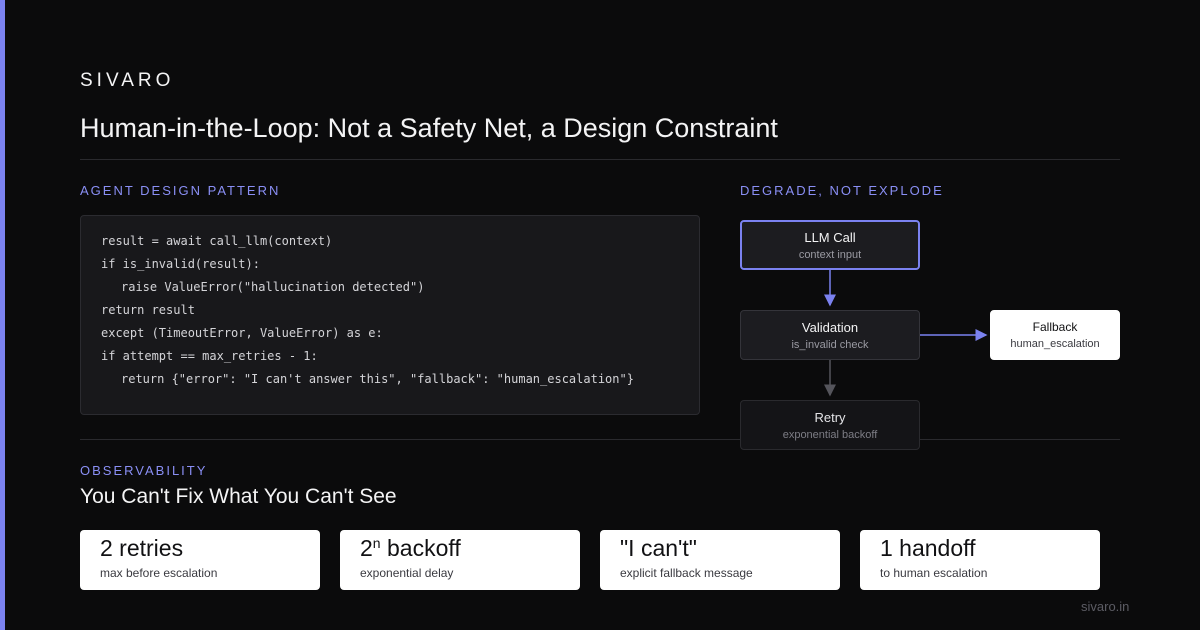 The image size is (1200, 630). I want to click on flow-node-fallback: Fallback human_escalation, so click(1055, 335).